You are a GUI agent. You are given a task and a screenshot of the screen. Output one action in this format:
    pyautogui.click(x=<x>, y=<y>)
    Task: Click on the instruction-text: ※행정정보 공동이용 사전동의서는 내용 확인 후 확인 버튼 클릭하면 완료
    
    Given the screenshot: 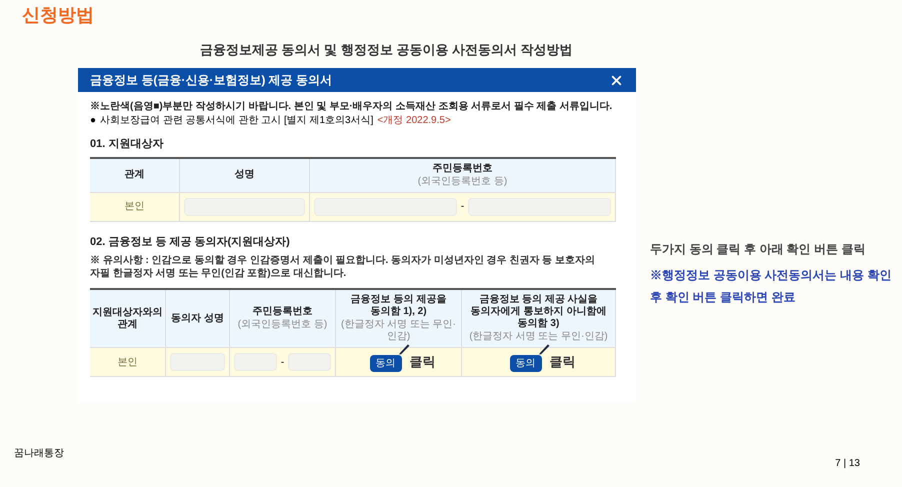 What is the action you would take?
    pyautogui.click(x=771, y=286)
    